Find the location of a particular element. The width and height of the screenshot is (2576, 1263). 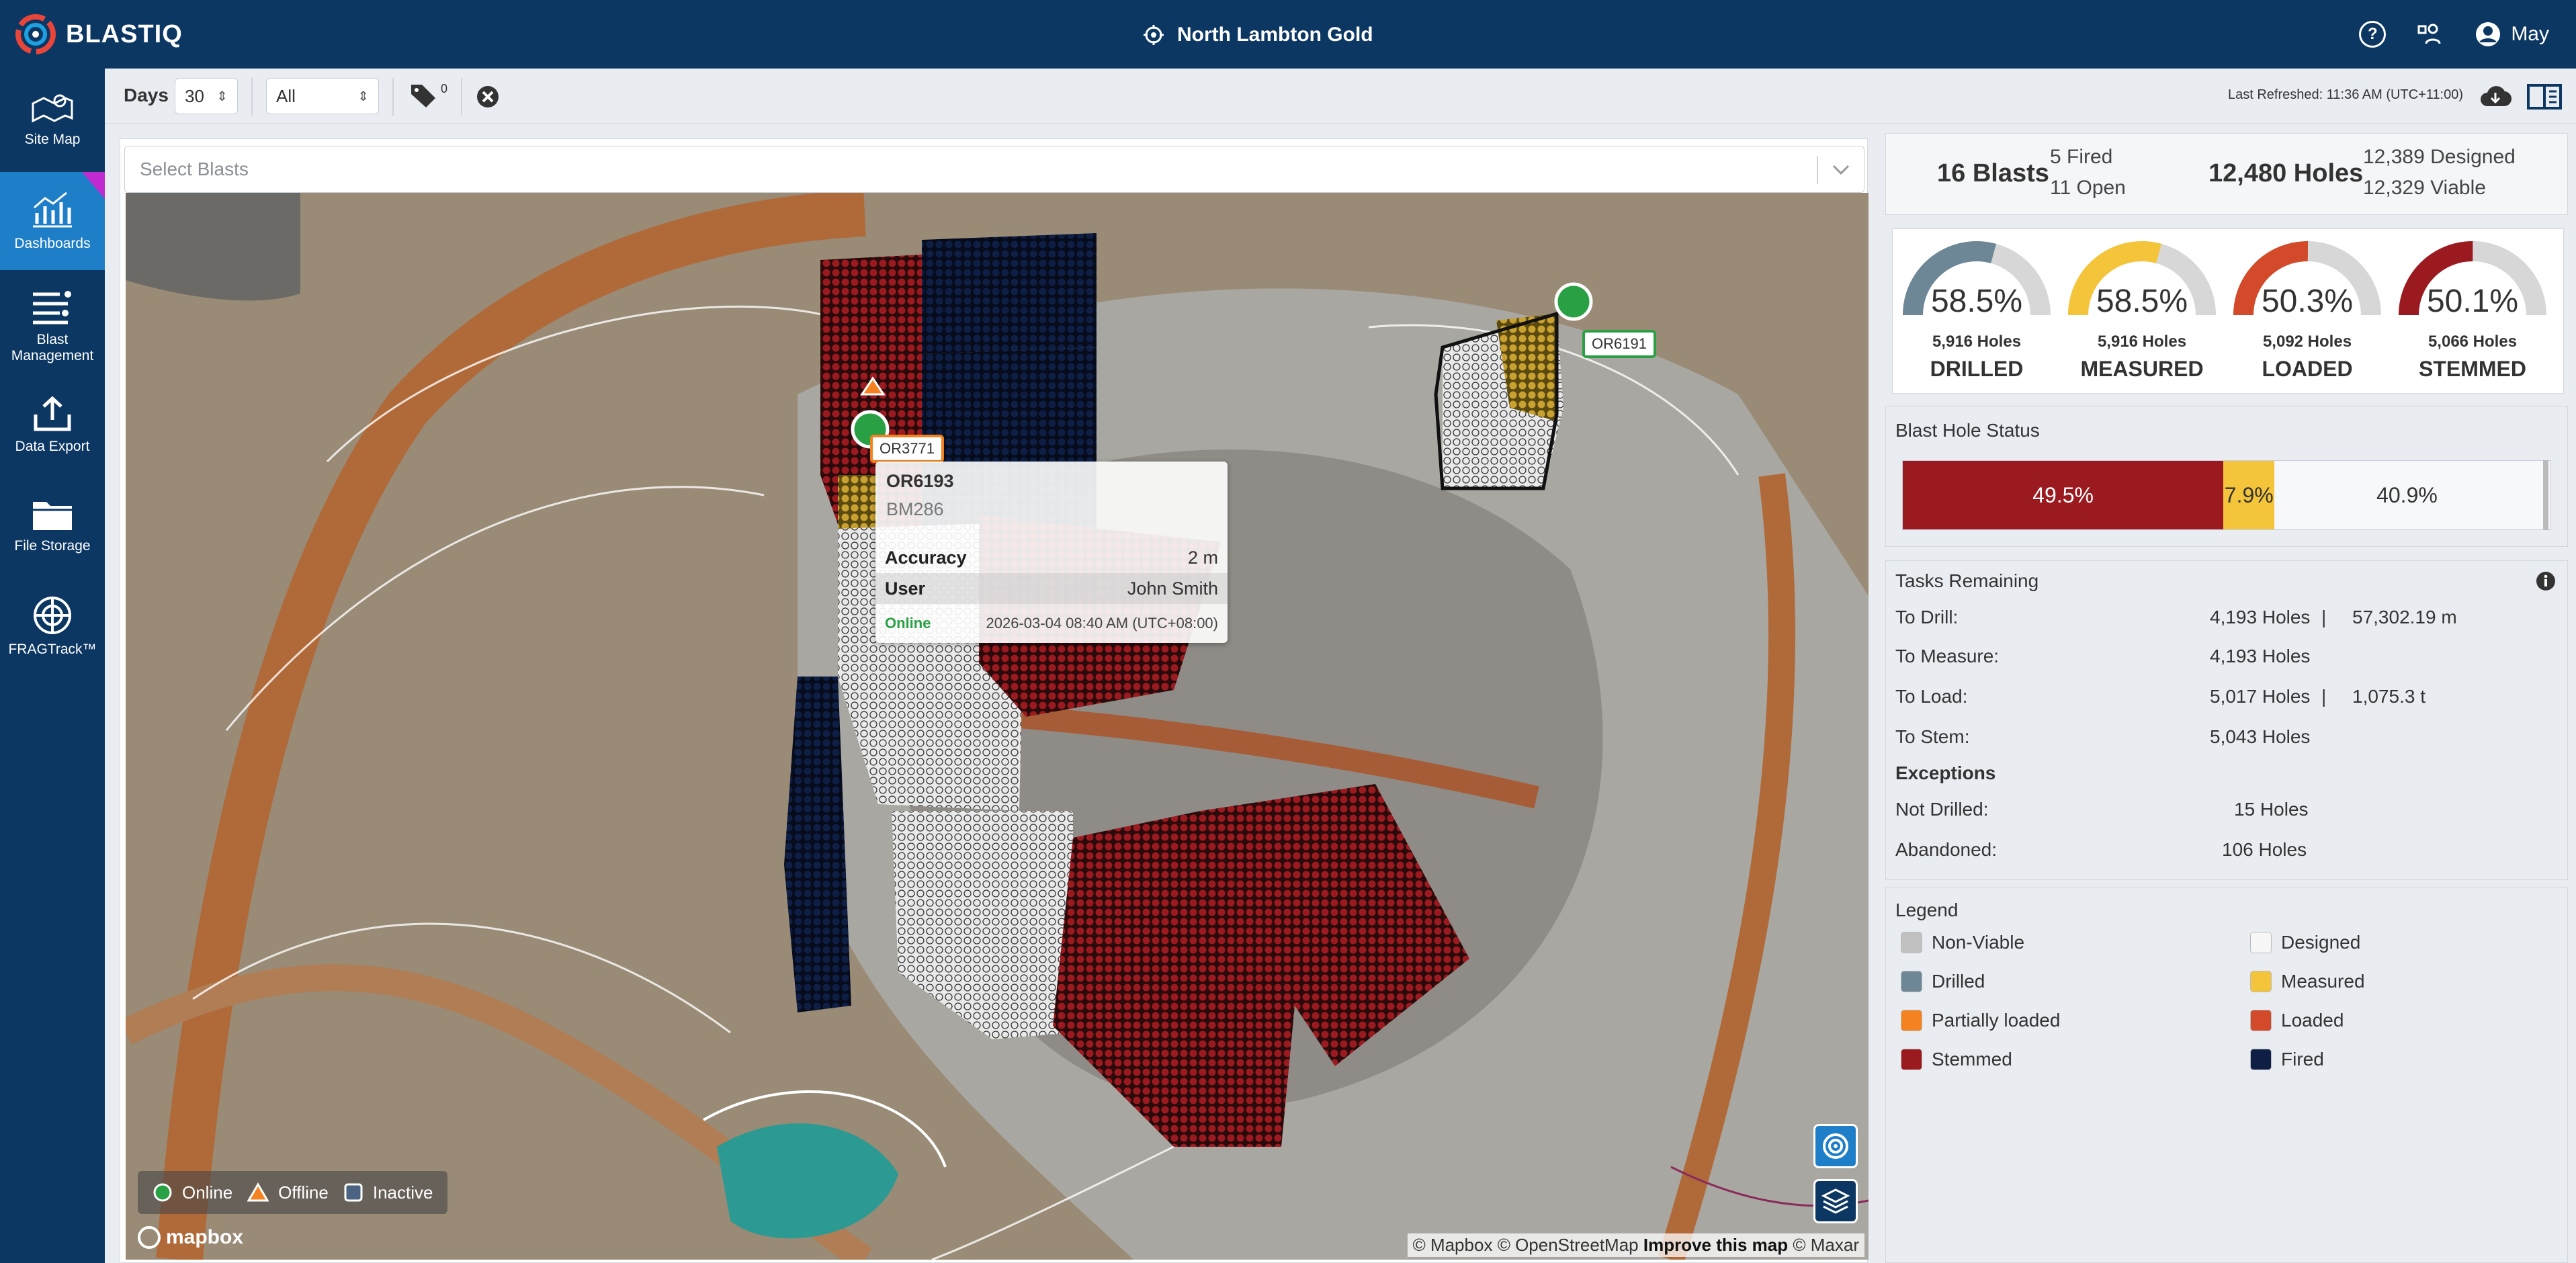

task-to-stem-holes: 5,043 Holes is located at coordinates (2260, 736).